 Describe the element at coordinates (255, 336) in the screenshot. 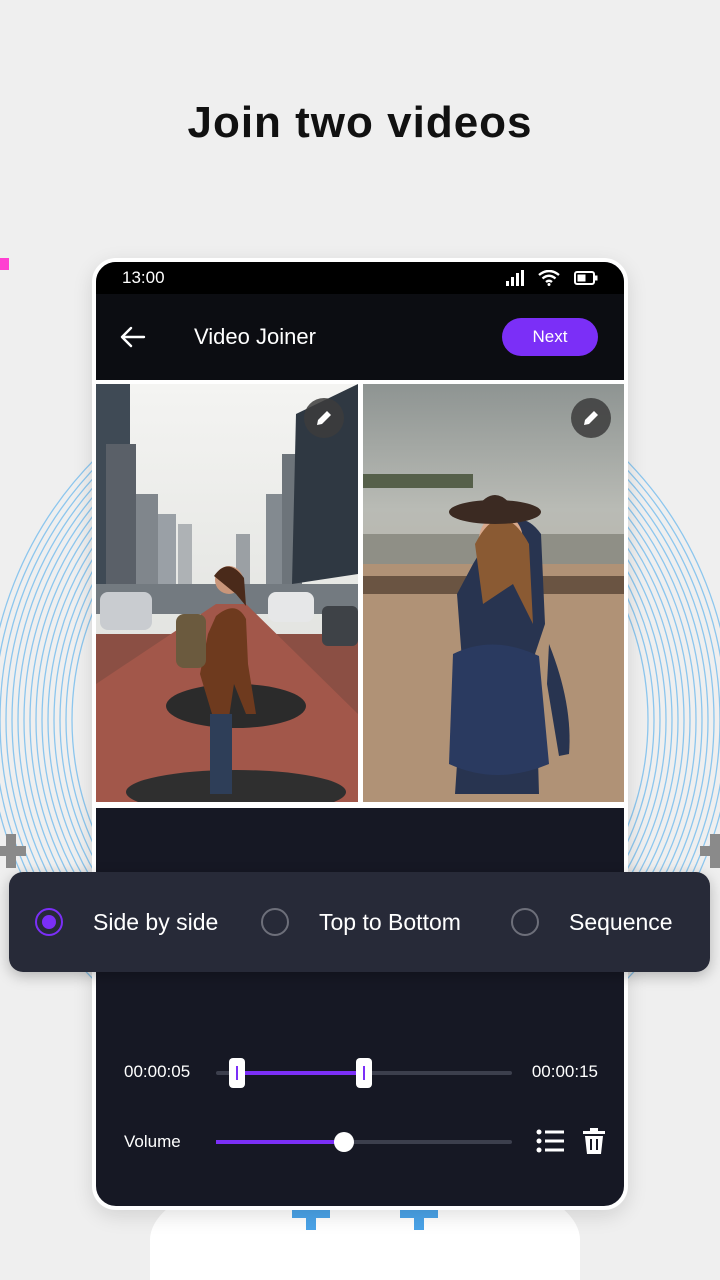

I see `page-title: Video Joiner` at that location.